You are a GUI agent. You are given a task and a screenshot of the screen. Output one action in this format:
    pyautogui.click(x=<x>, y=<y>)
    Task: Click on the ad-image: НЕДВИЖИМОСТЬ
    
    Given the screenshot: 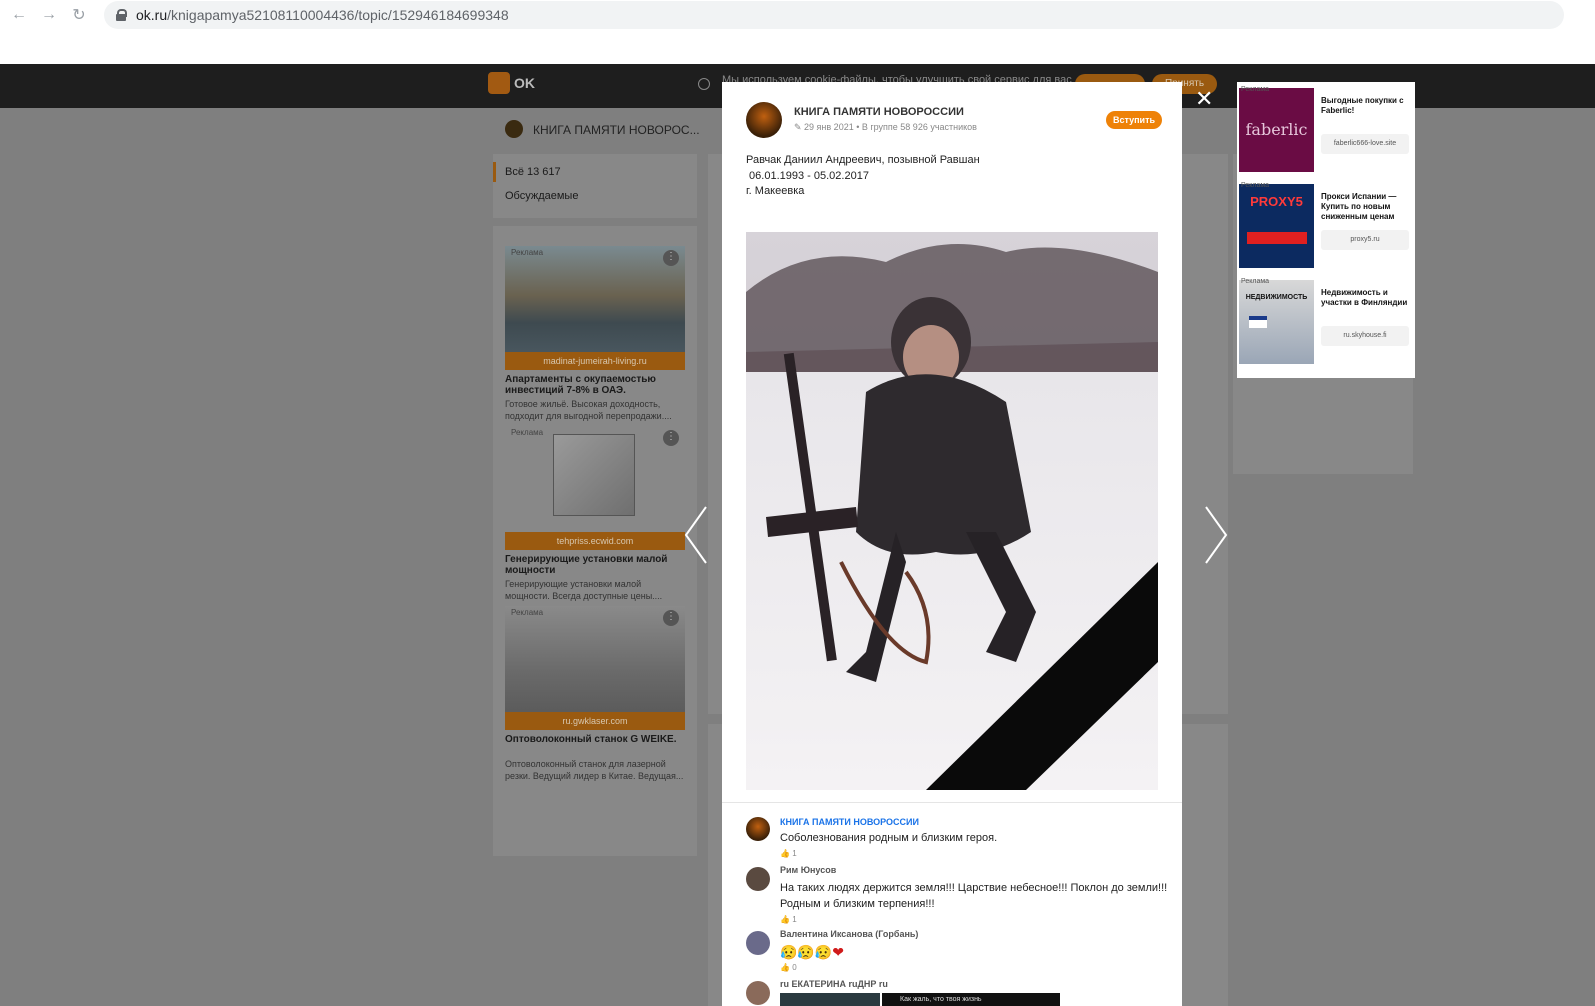 What is the action you would take?
    pyautogui.click(x=1276, y=322)
    